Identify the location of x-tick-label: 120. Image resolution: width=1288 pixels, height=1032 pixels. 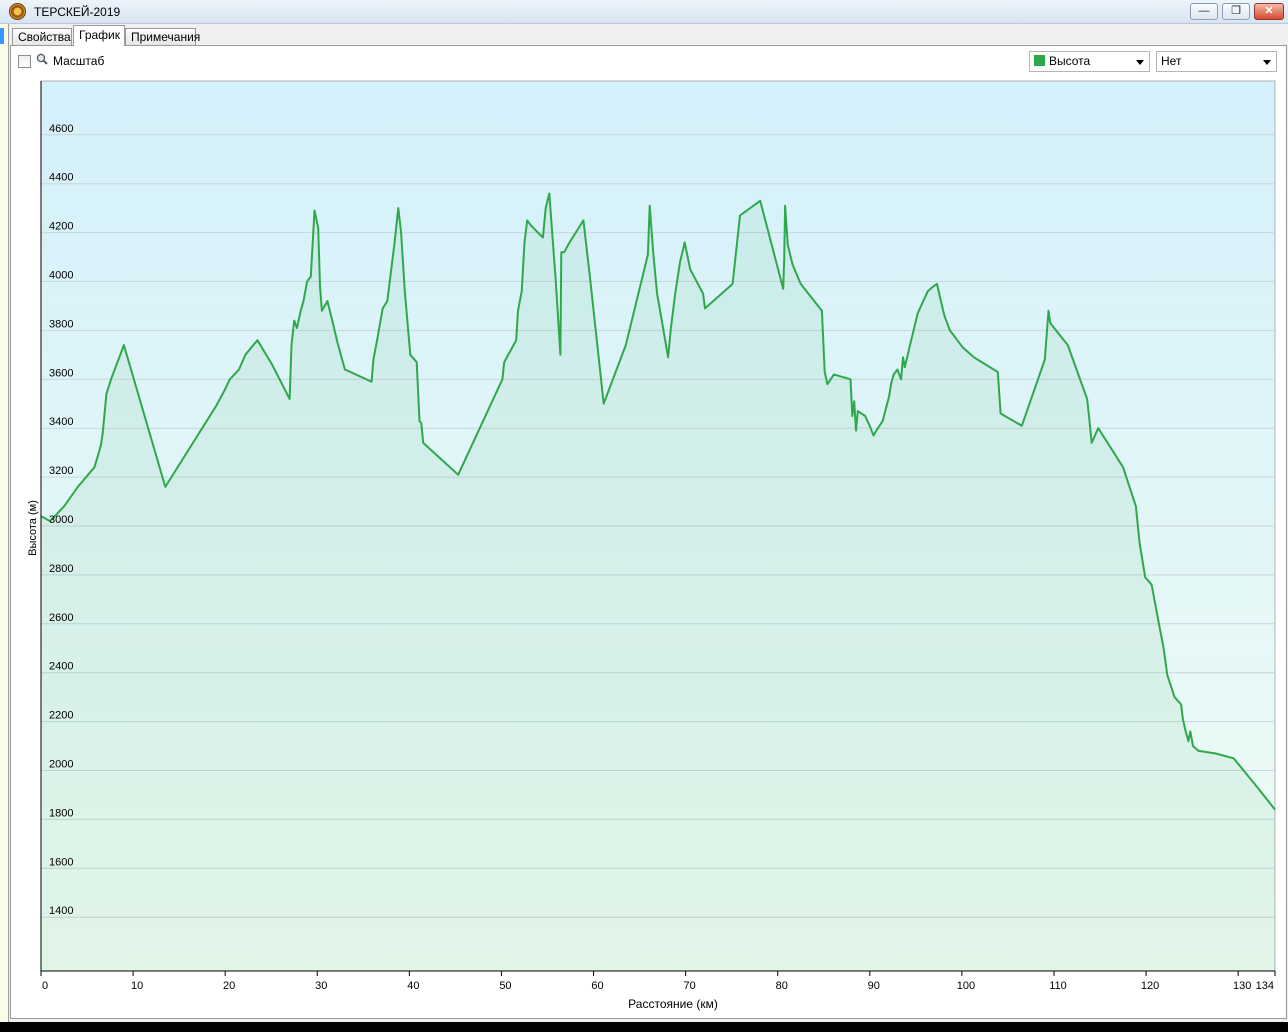
(1150, 986).